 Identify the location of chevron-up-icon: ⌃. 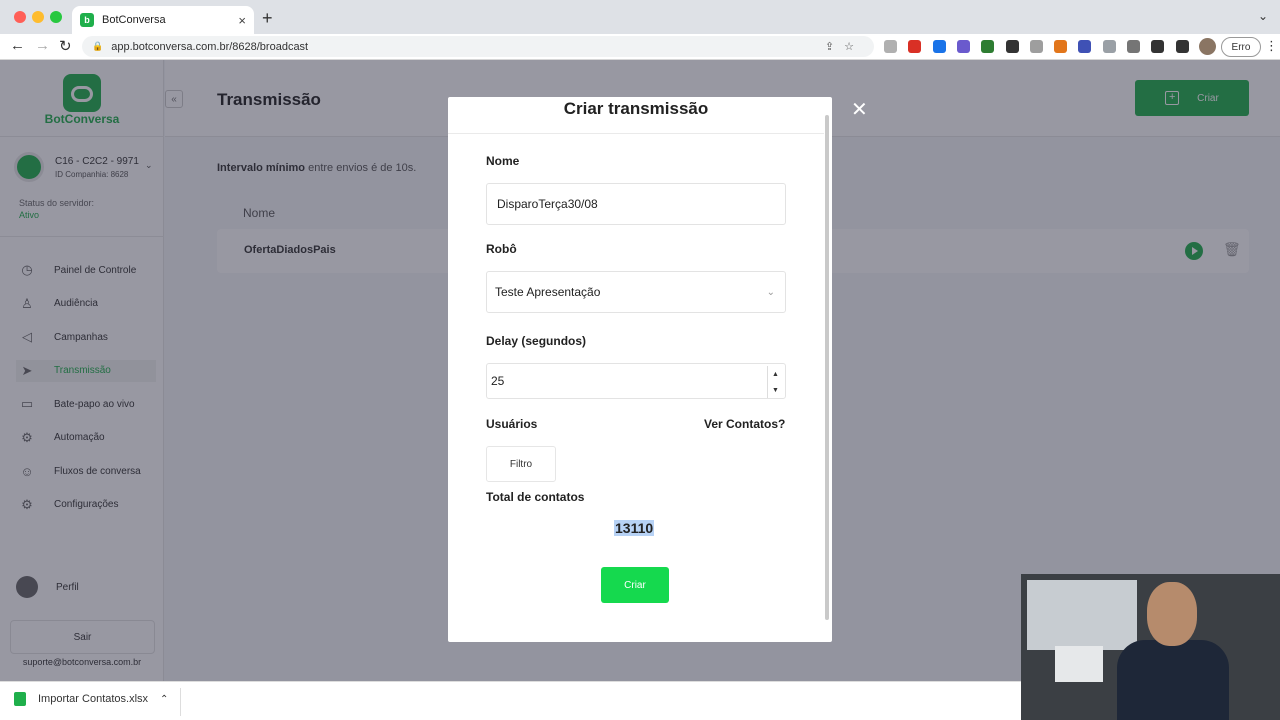
(164, 699).